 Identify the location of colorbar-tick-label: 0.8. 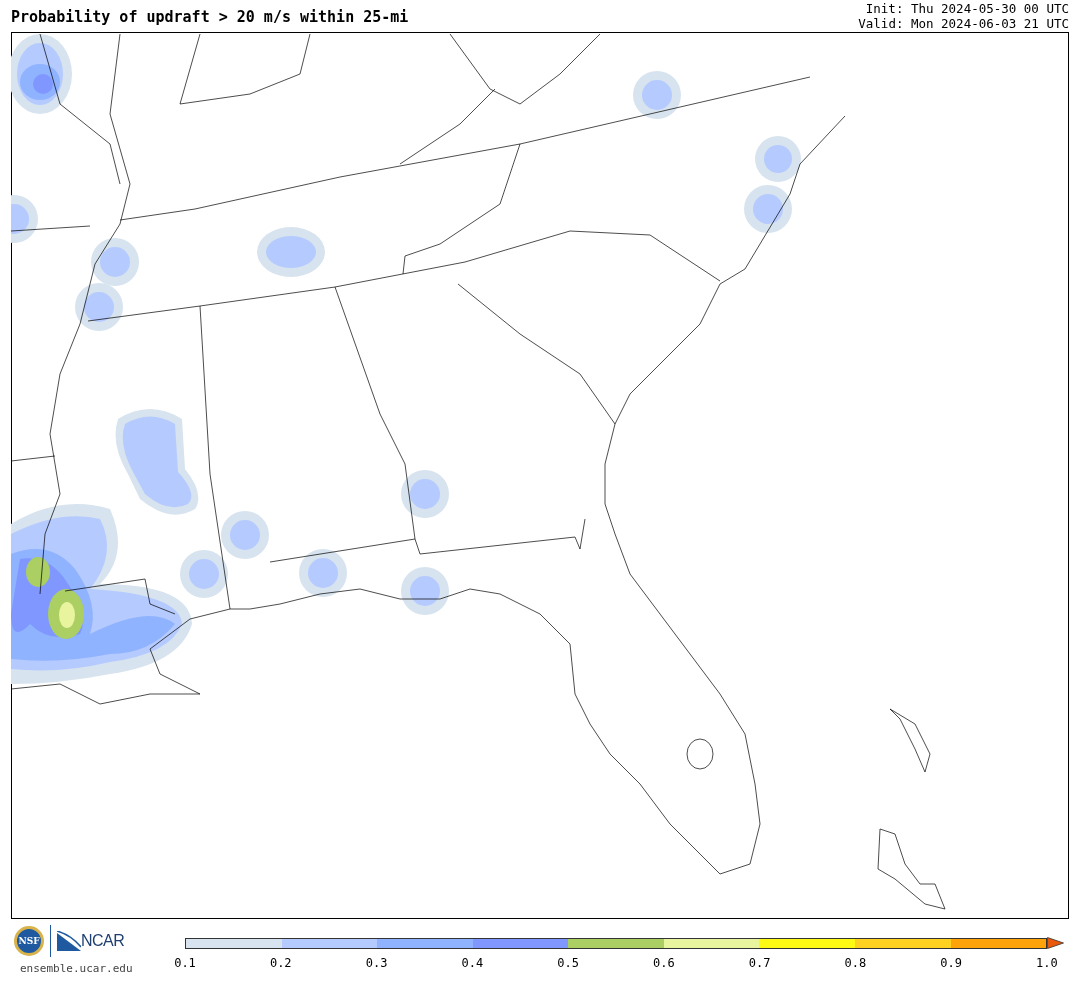
(855, 963).